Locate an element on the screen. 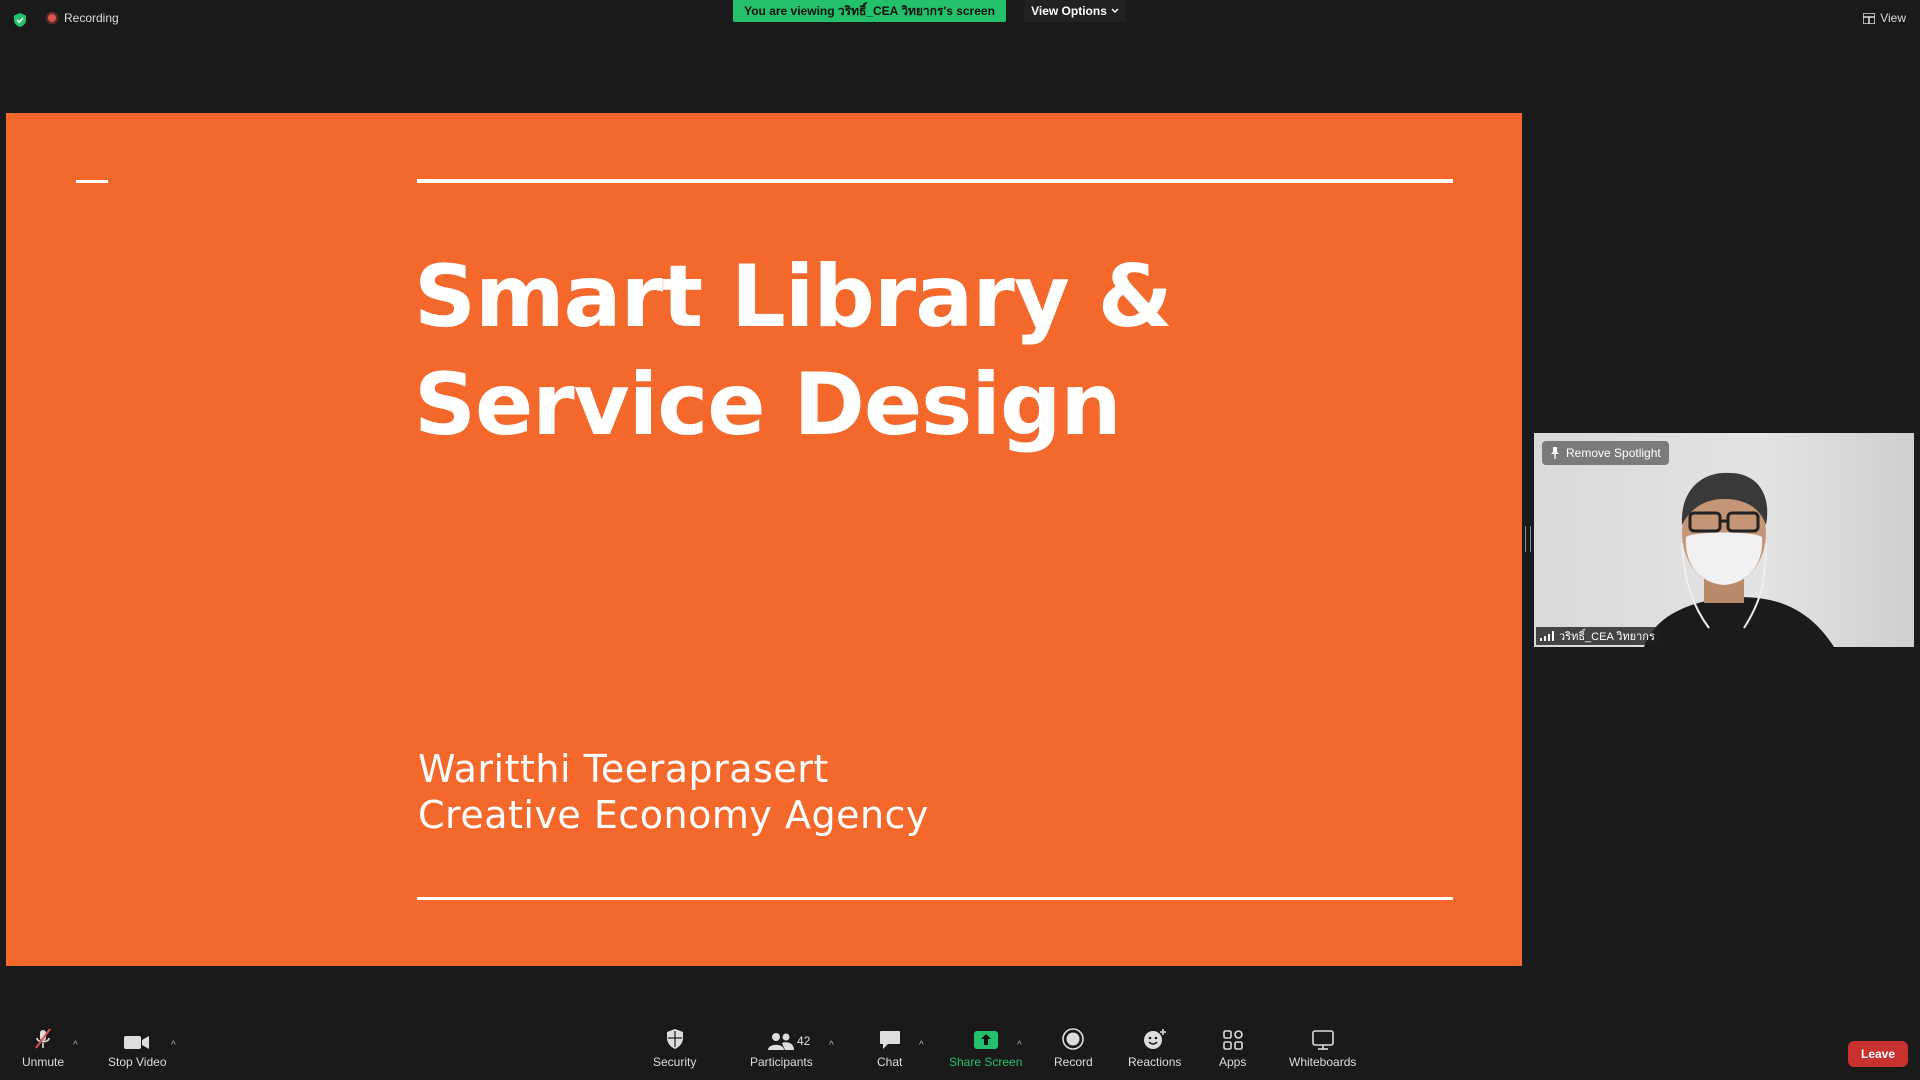 This screenshot has width=1920, height=1080. leave-button: Leave is located at coordinates (1878, 1054).